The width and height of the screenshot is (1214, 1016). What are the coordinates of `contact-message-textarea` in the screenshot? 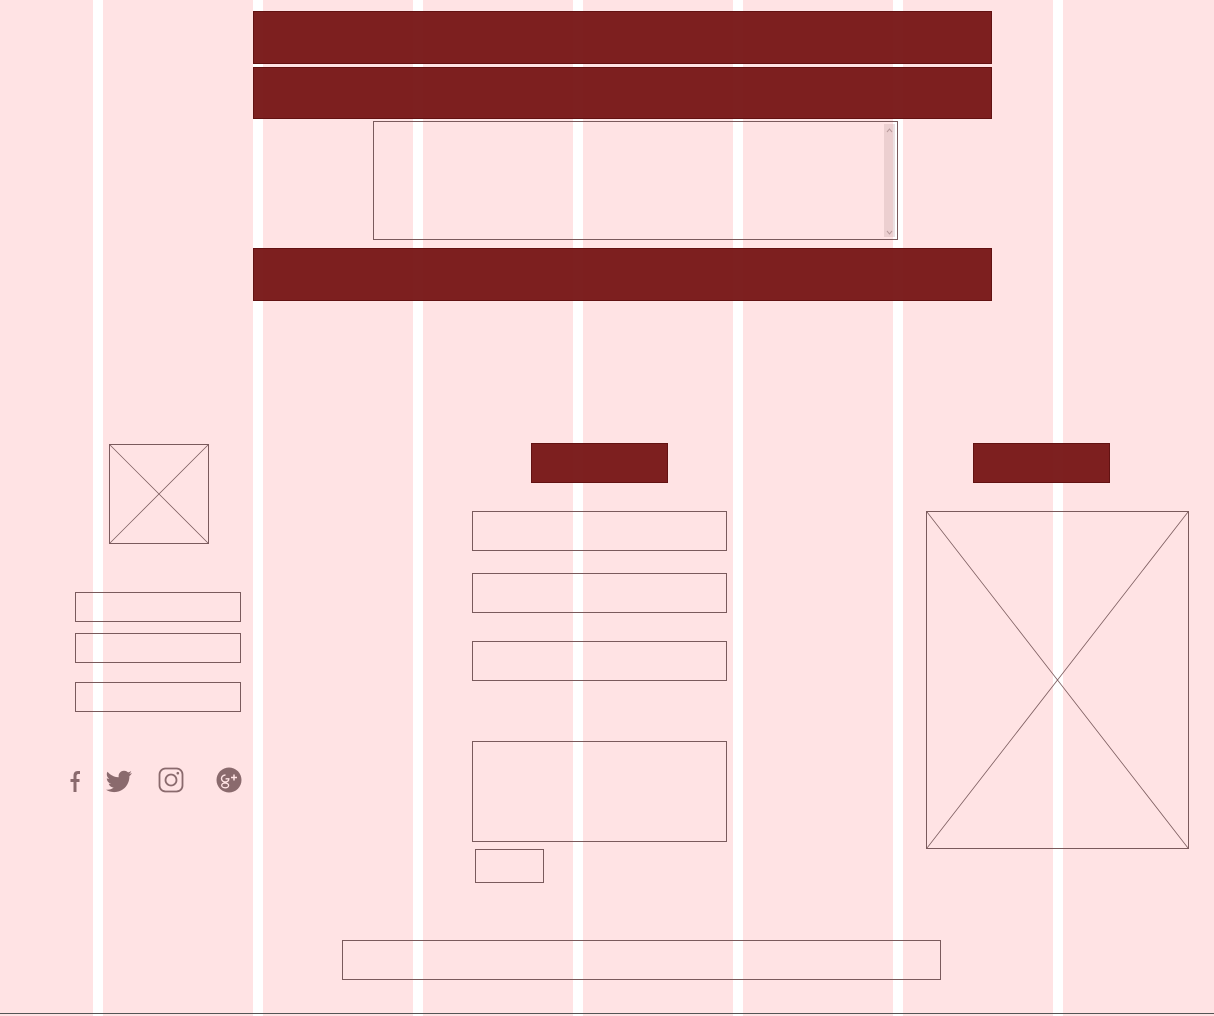 It's located at (599, 791).